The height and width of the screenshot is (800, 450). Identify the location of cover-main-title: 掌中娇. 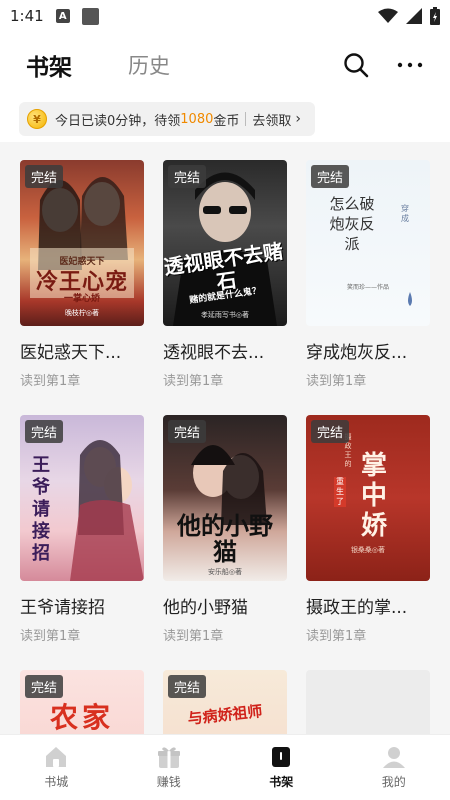
(373, 496).